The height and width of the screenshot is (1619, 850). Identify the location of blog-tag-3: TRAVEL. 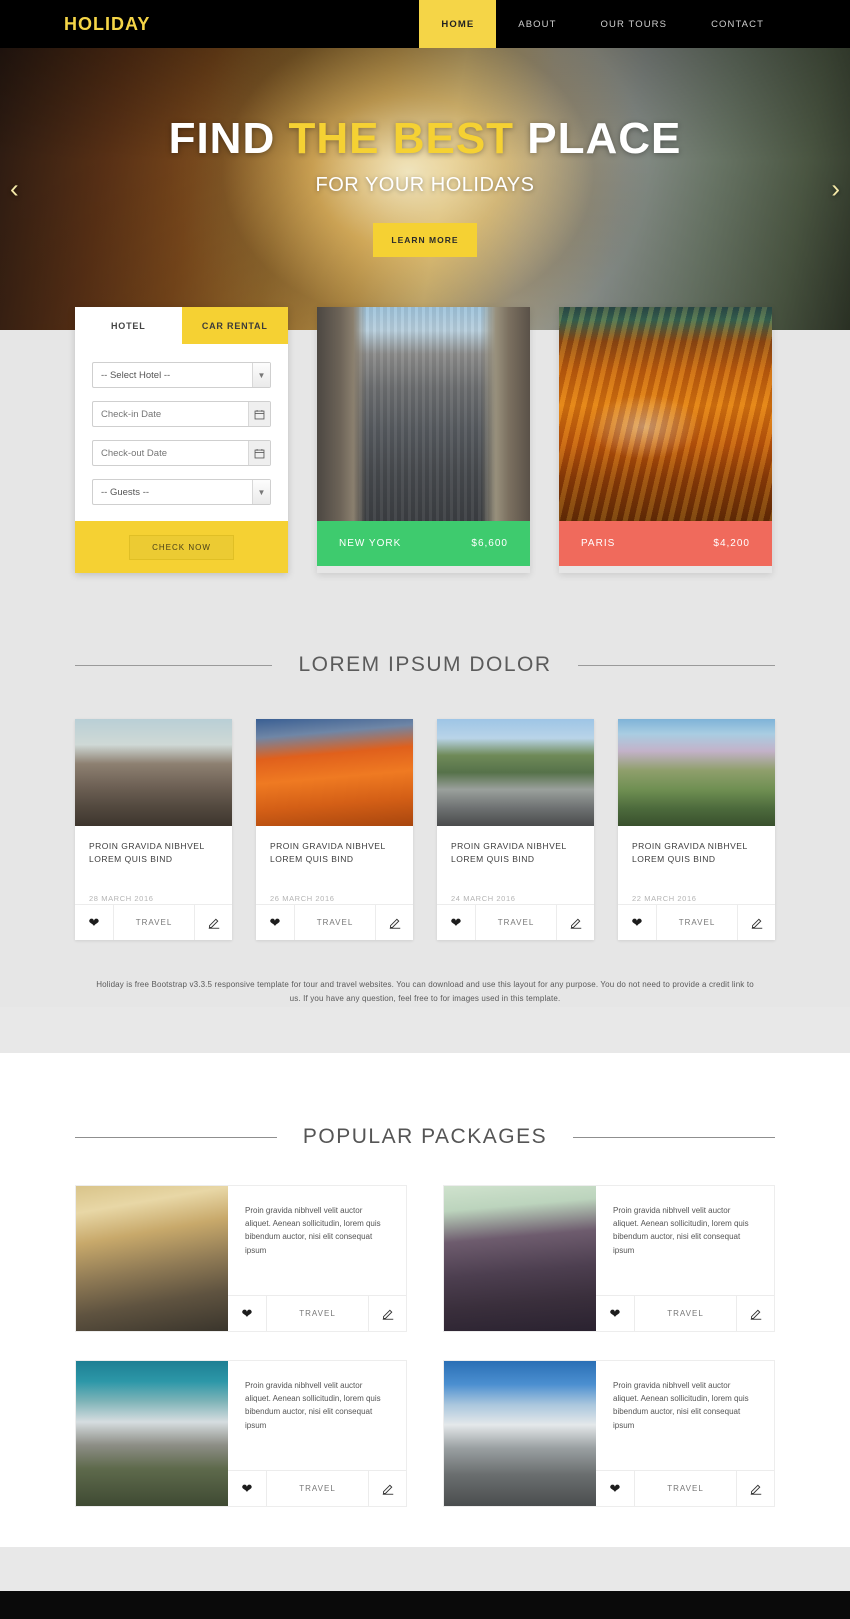
(515, 922).